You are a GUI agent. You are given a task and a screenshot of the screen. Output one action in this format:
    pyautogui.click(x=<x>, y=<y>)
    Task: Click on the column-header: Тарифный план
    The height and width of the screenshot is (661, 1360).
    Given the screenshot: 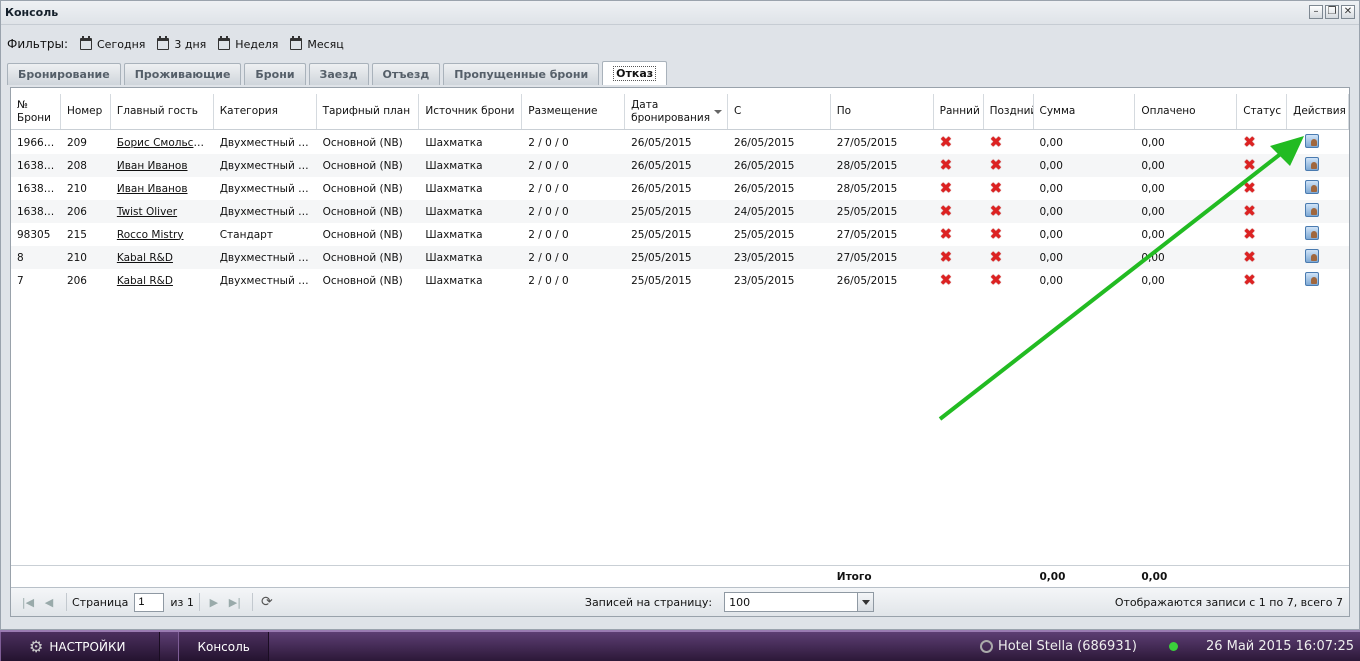 What is the action you would take?
    pyautogui.click(x=368, y=111)
    